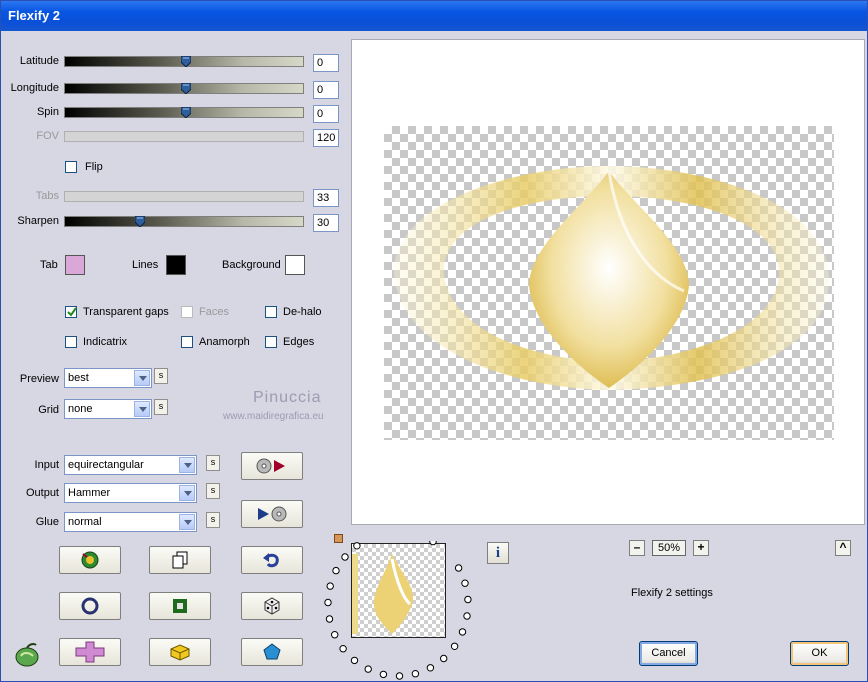 The width and height of the screenshot is (868, 682). Describe the element at coordinates (130, 522) in the screenshot. I see `glue-select: normal` at that location.